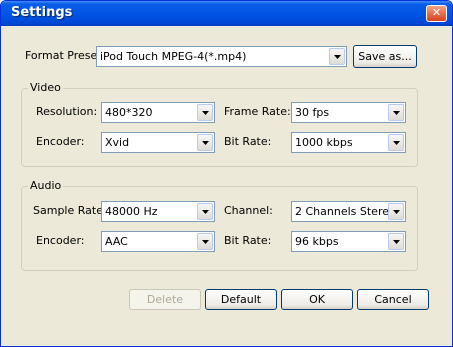  Describe the element at coordinates (348, 112) in the screenshot. I see `frame-rate-select: 30 fps` at that location.